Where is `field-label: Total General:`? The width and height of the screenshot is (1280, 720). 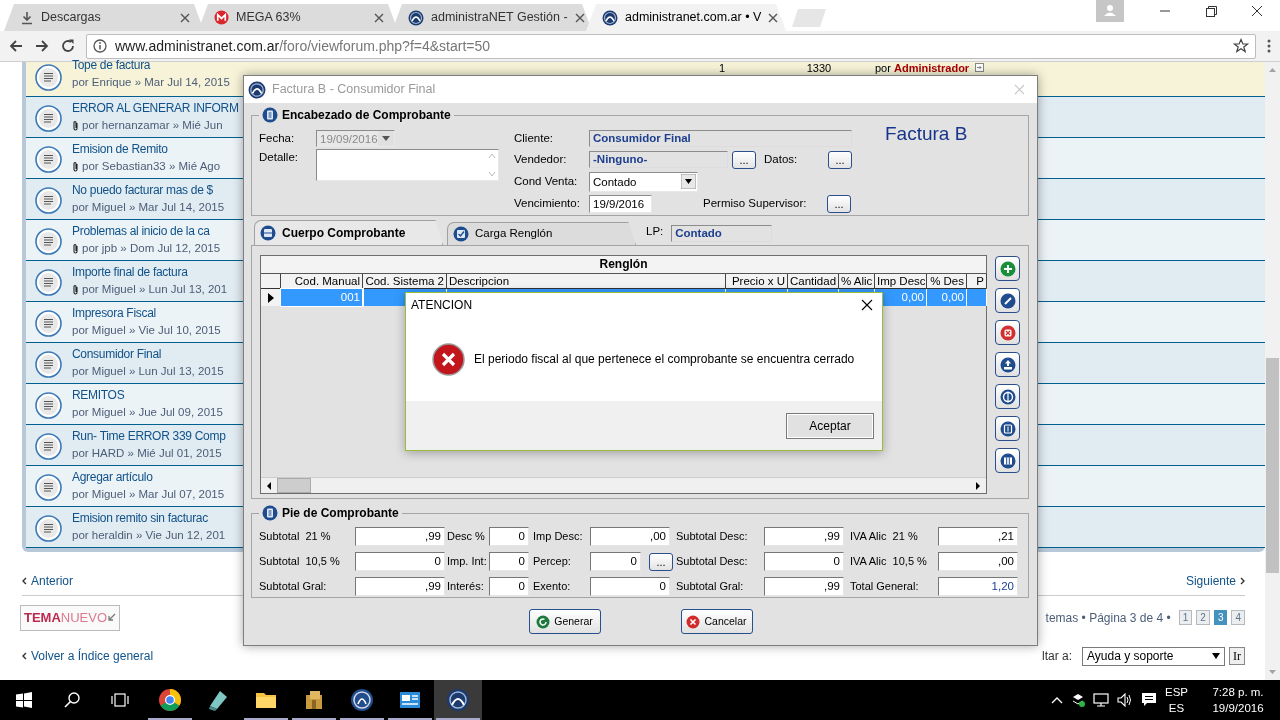
field-label: Total General: is located at coordinates (885, 587).